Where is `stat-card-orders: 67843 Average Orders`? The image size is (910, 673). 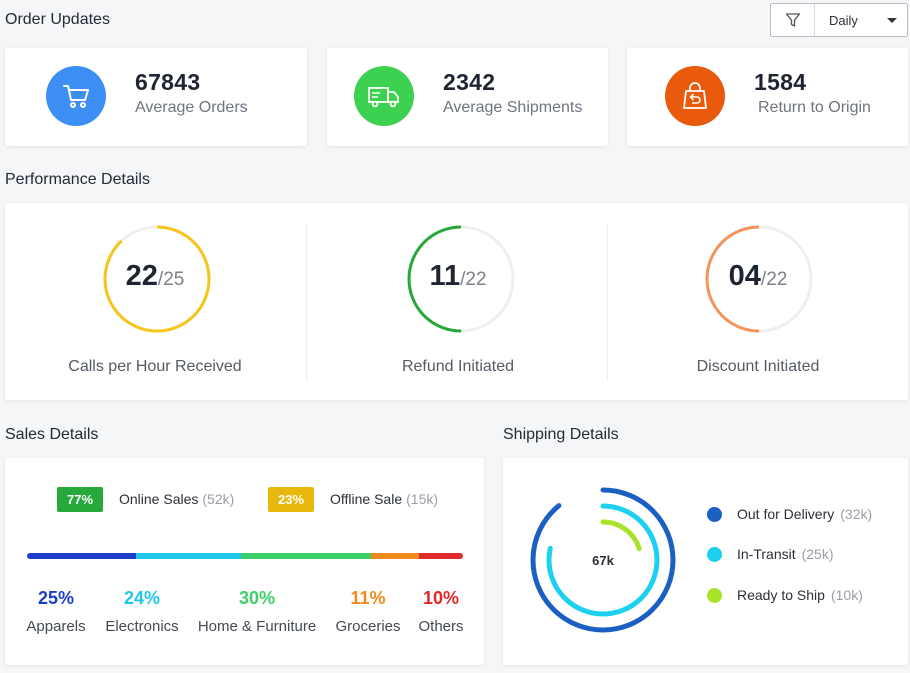 stat-card-orders: 67843 Average Orders is located at coordinates (156, 97).